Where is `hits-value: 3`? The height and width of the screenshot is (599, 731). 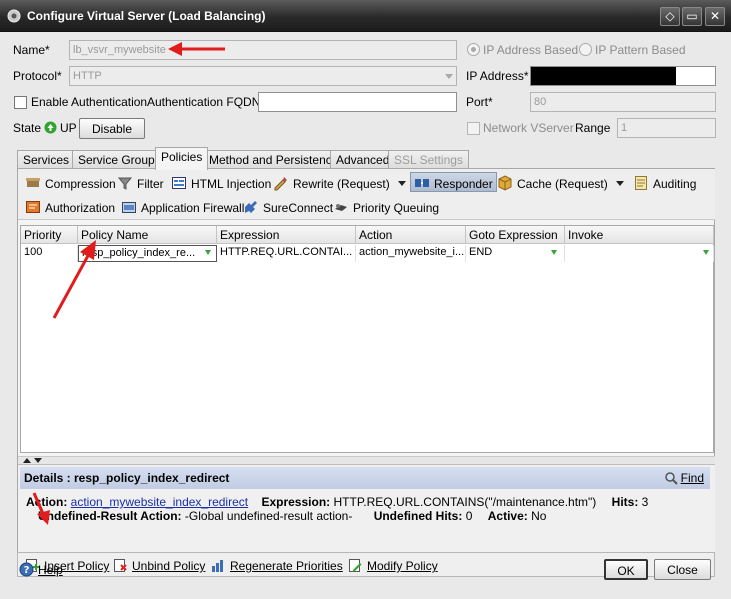
hits-value: 3 is located at coordinates (645, 502).